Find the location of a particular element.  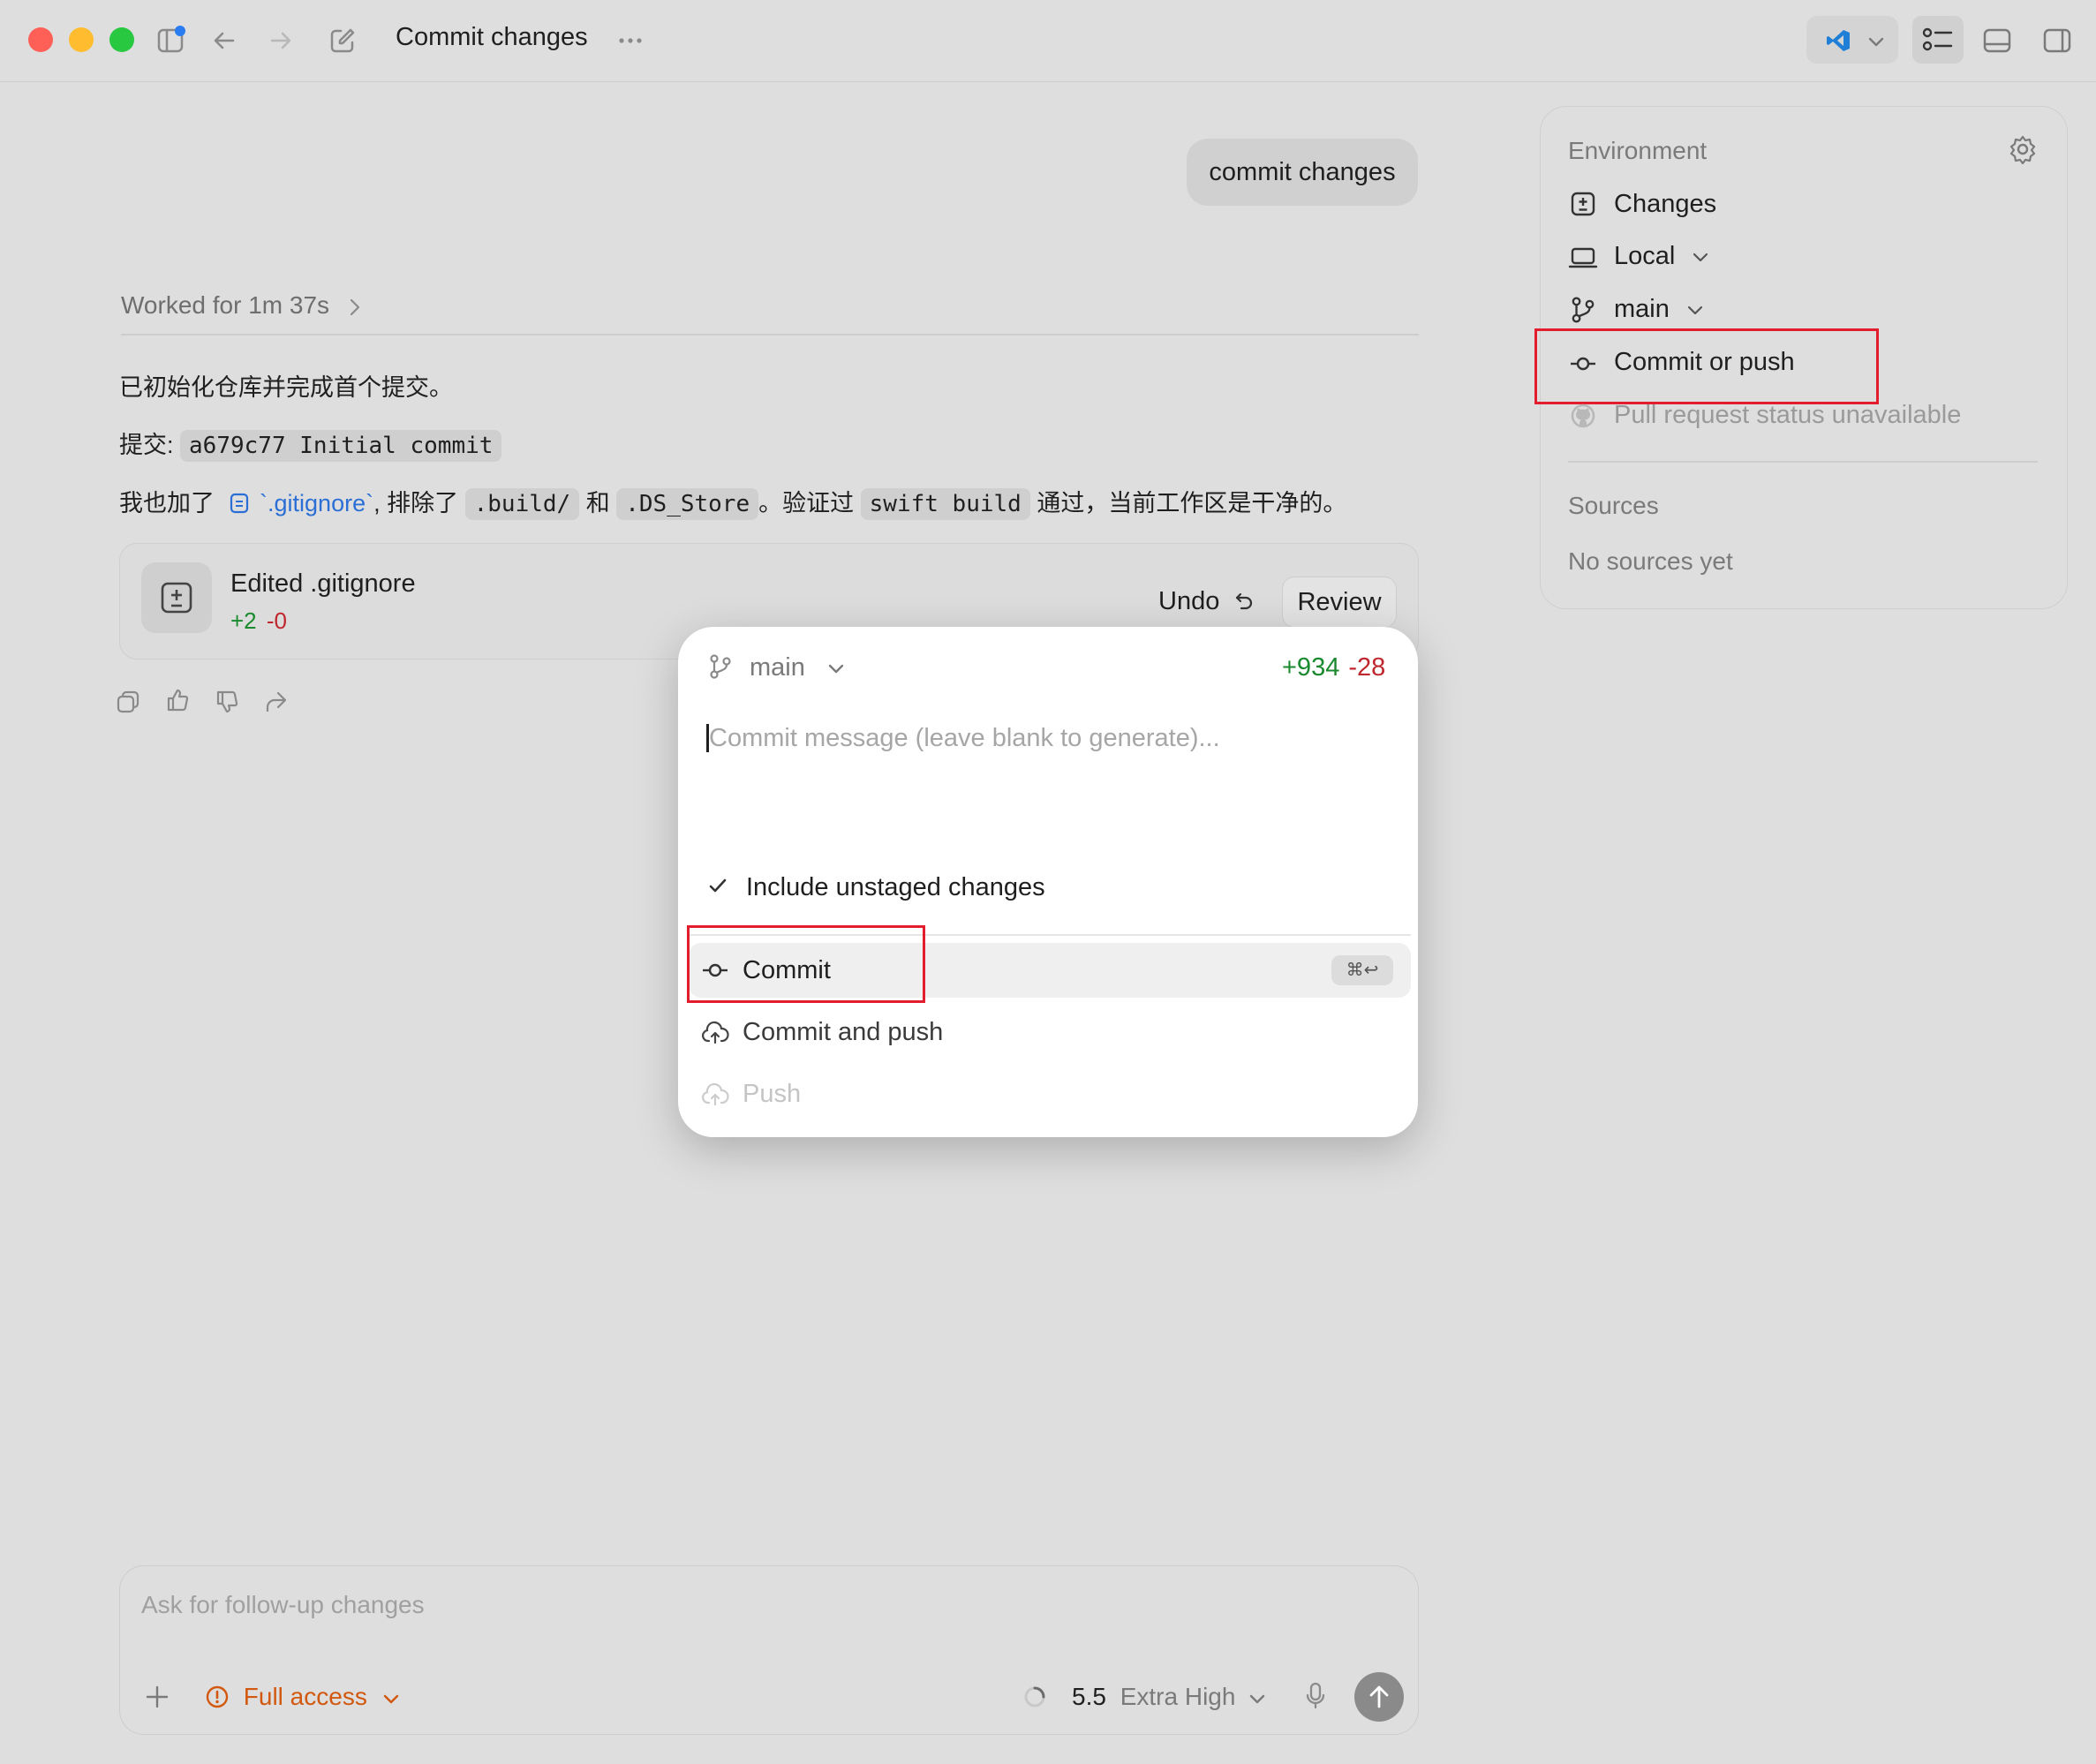

build-dir-code: .build/ is located at coordinates (522, 504).